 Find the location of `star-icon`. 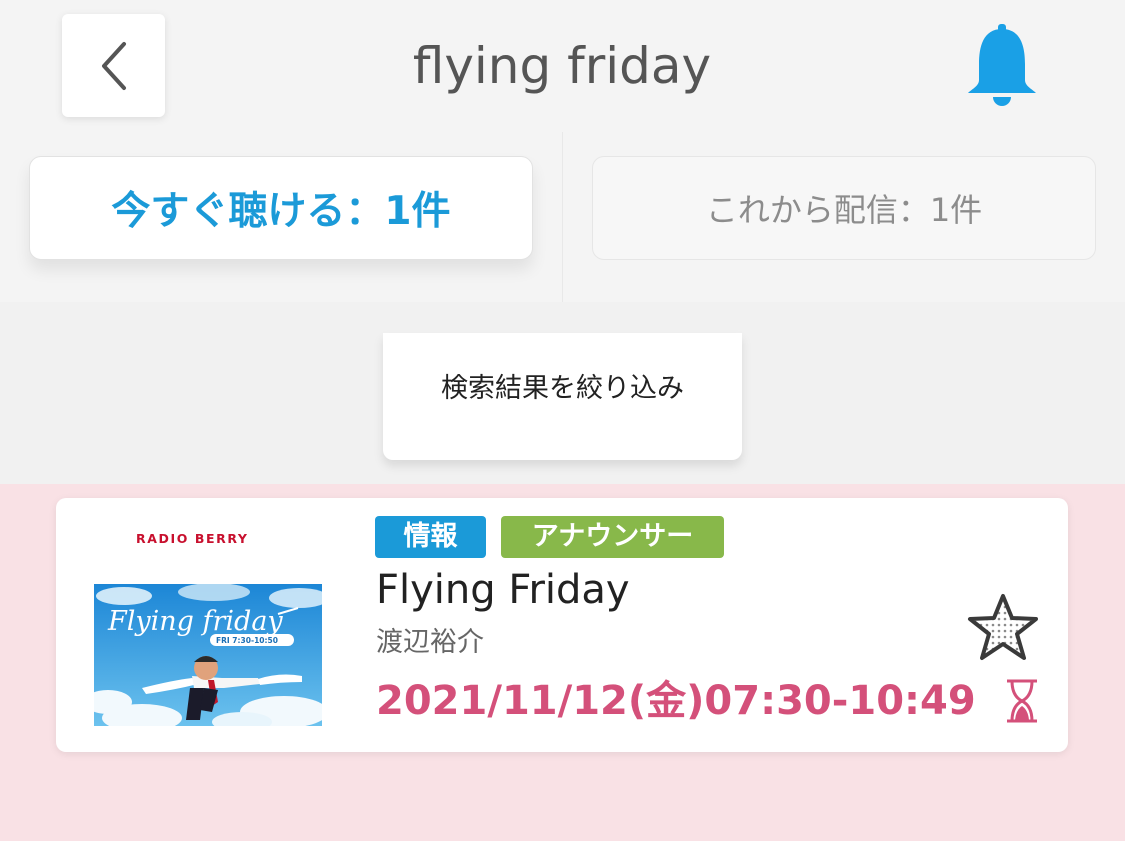

star-icon is located at coordinates (1003, 627).